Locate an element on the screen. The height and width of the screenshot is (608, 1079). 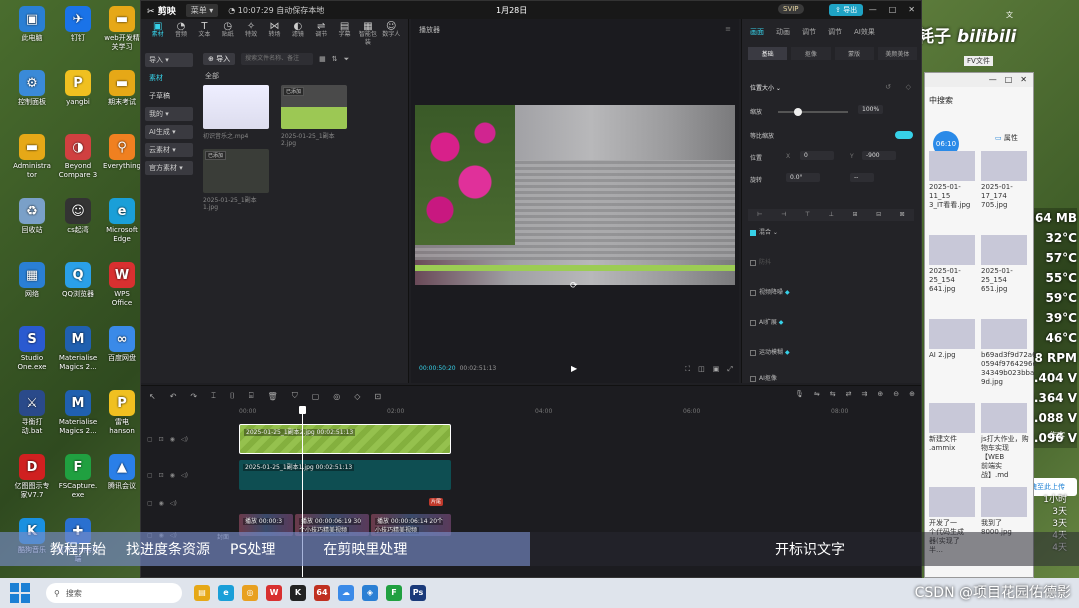
maximize-icon: □ is located at coordinates (1009, 80).